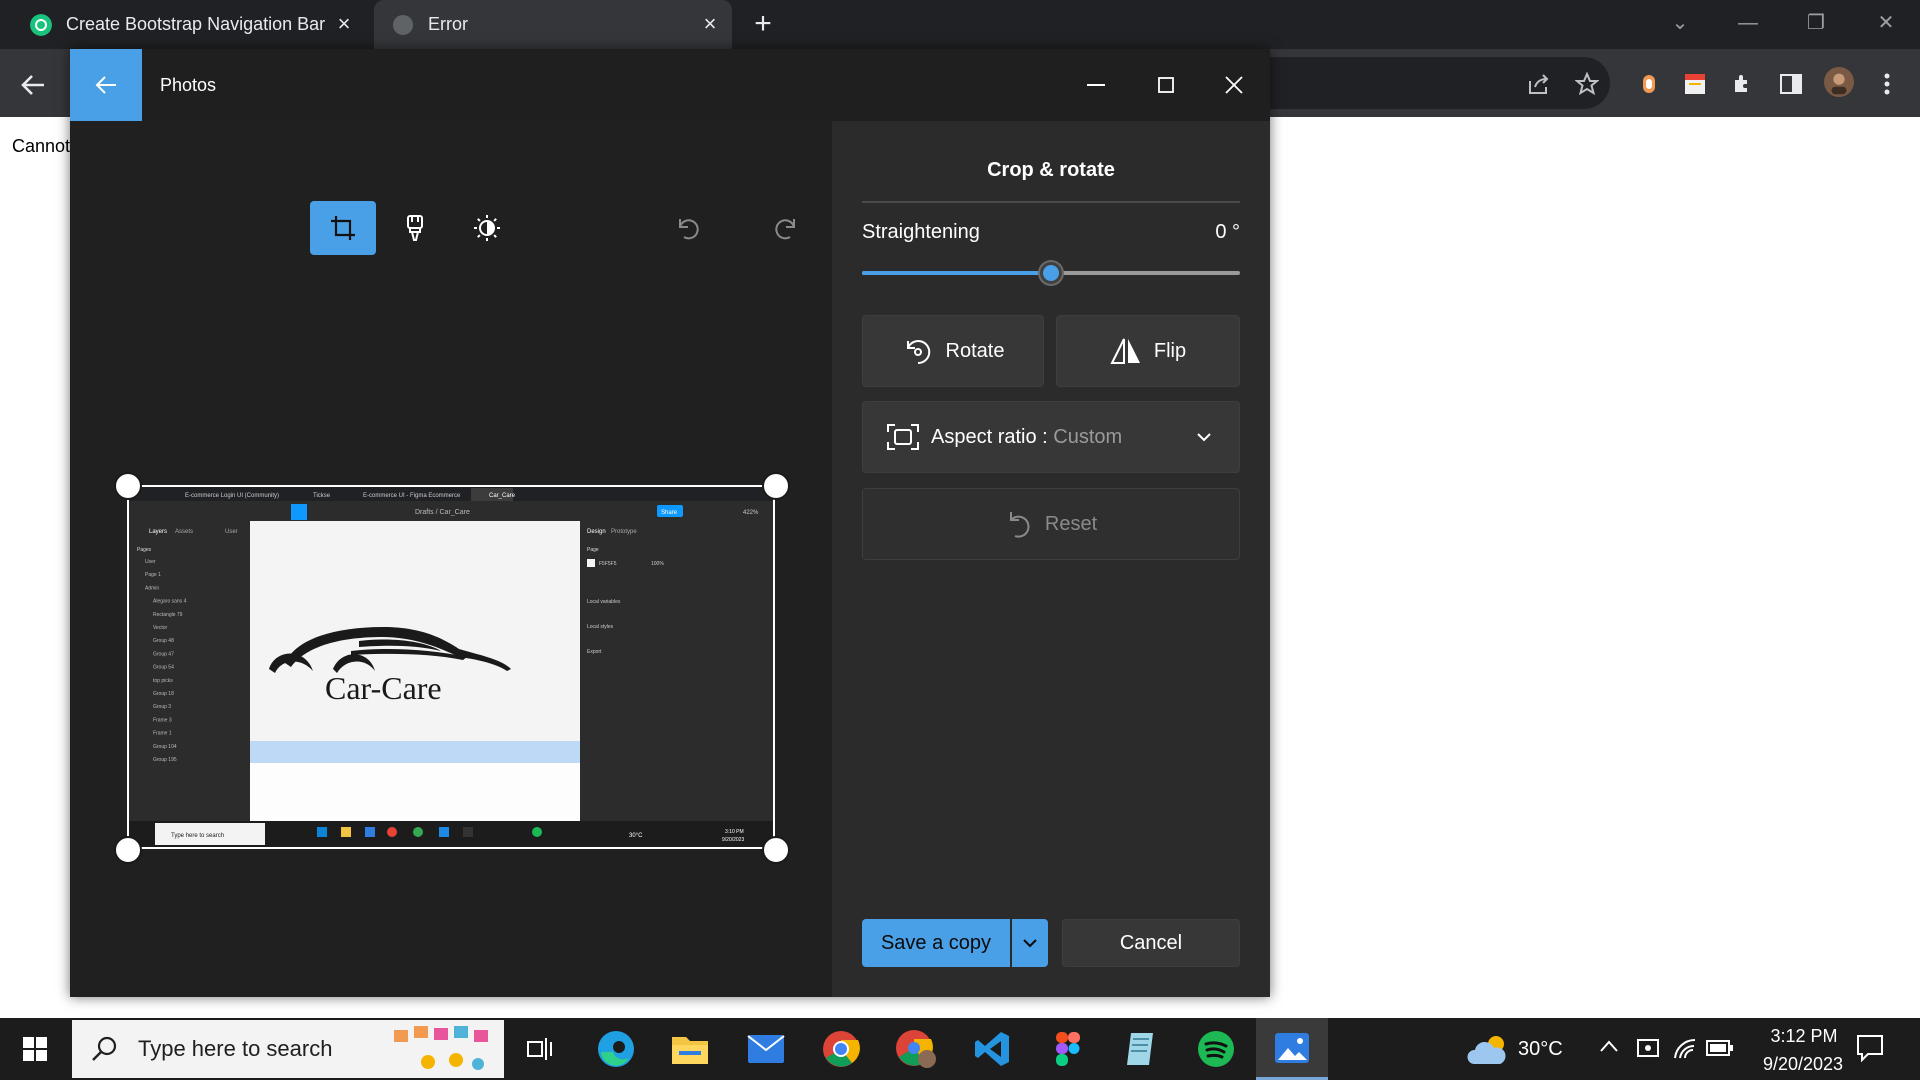 The image size is (1920, 1080). Describe the element at coordinates (992, 436) in the screenshot. I see `aspect-ratio-label: Aspect ratio :` at that location.